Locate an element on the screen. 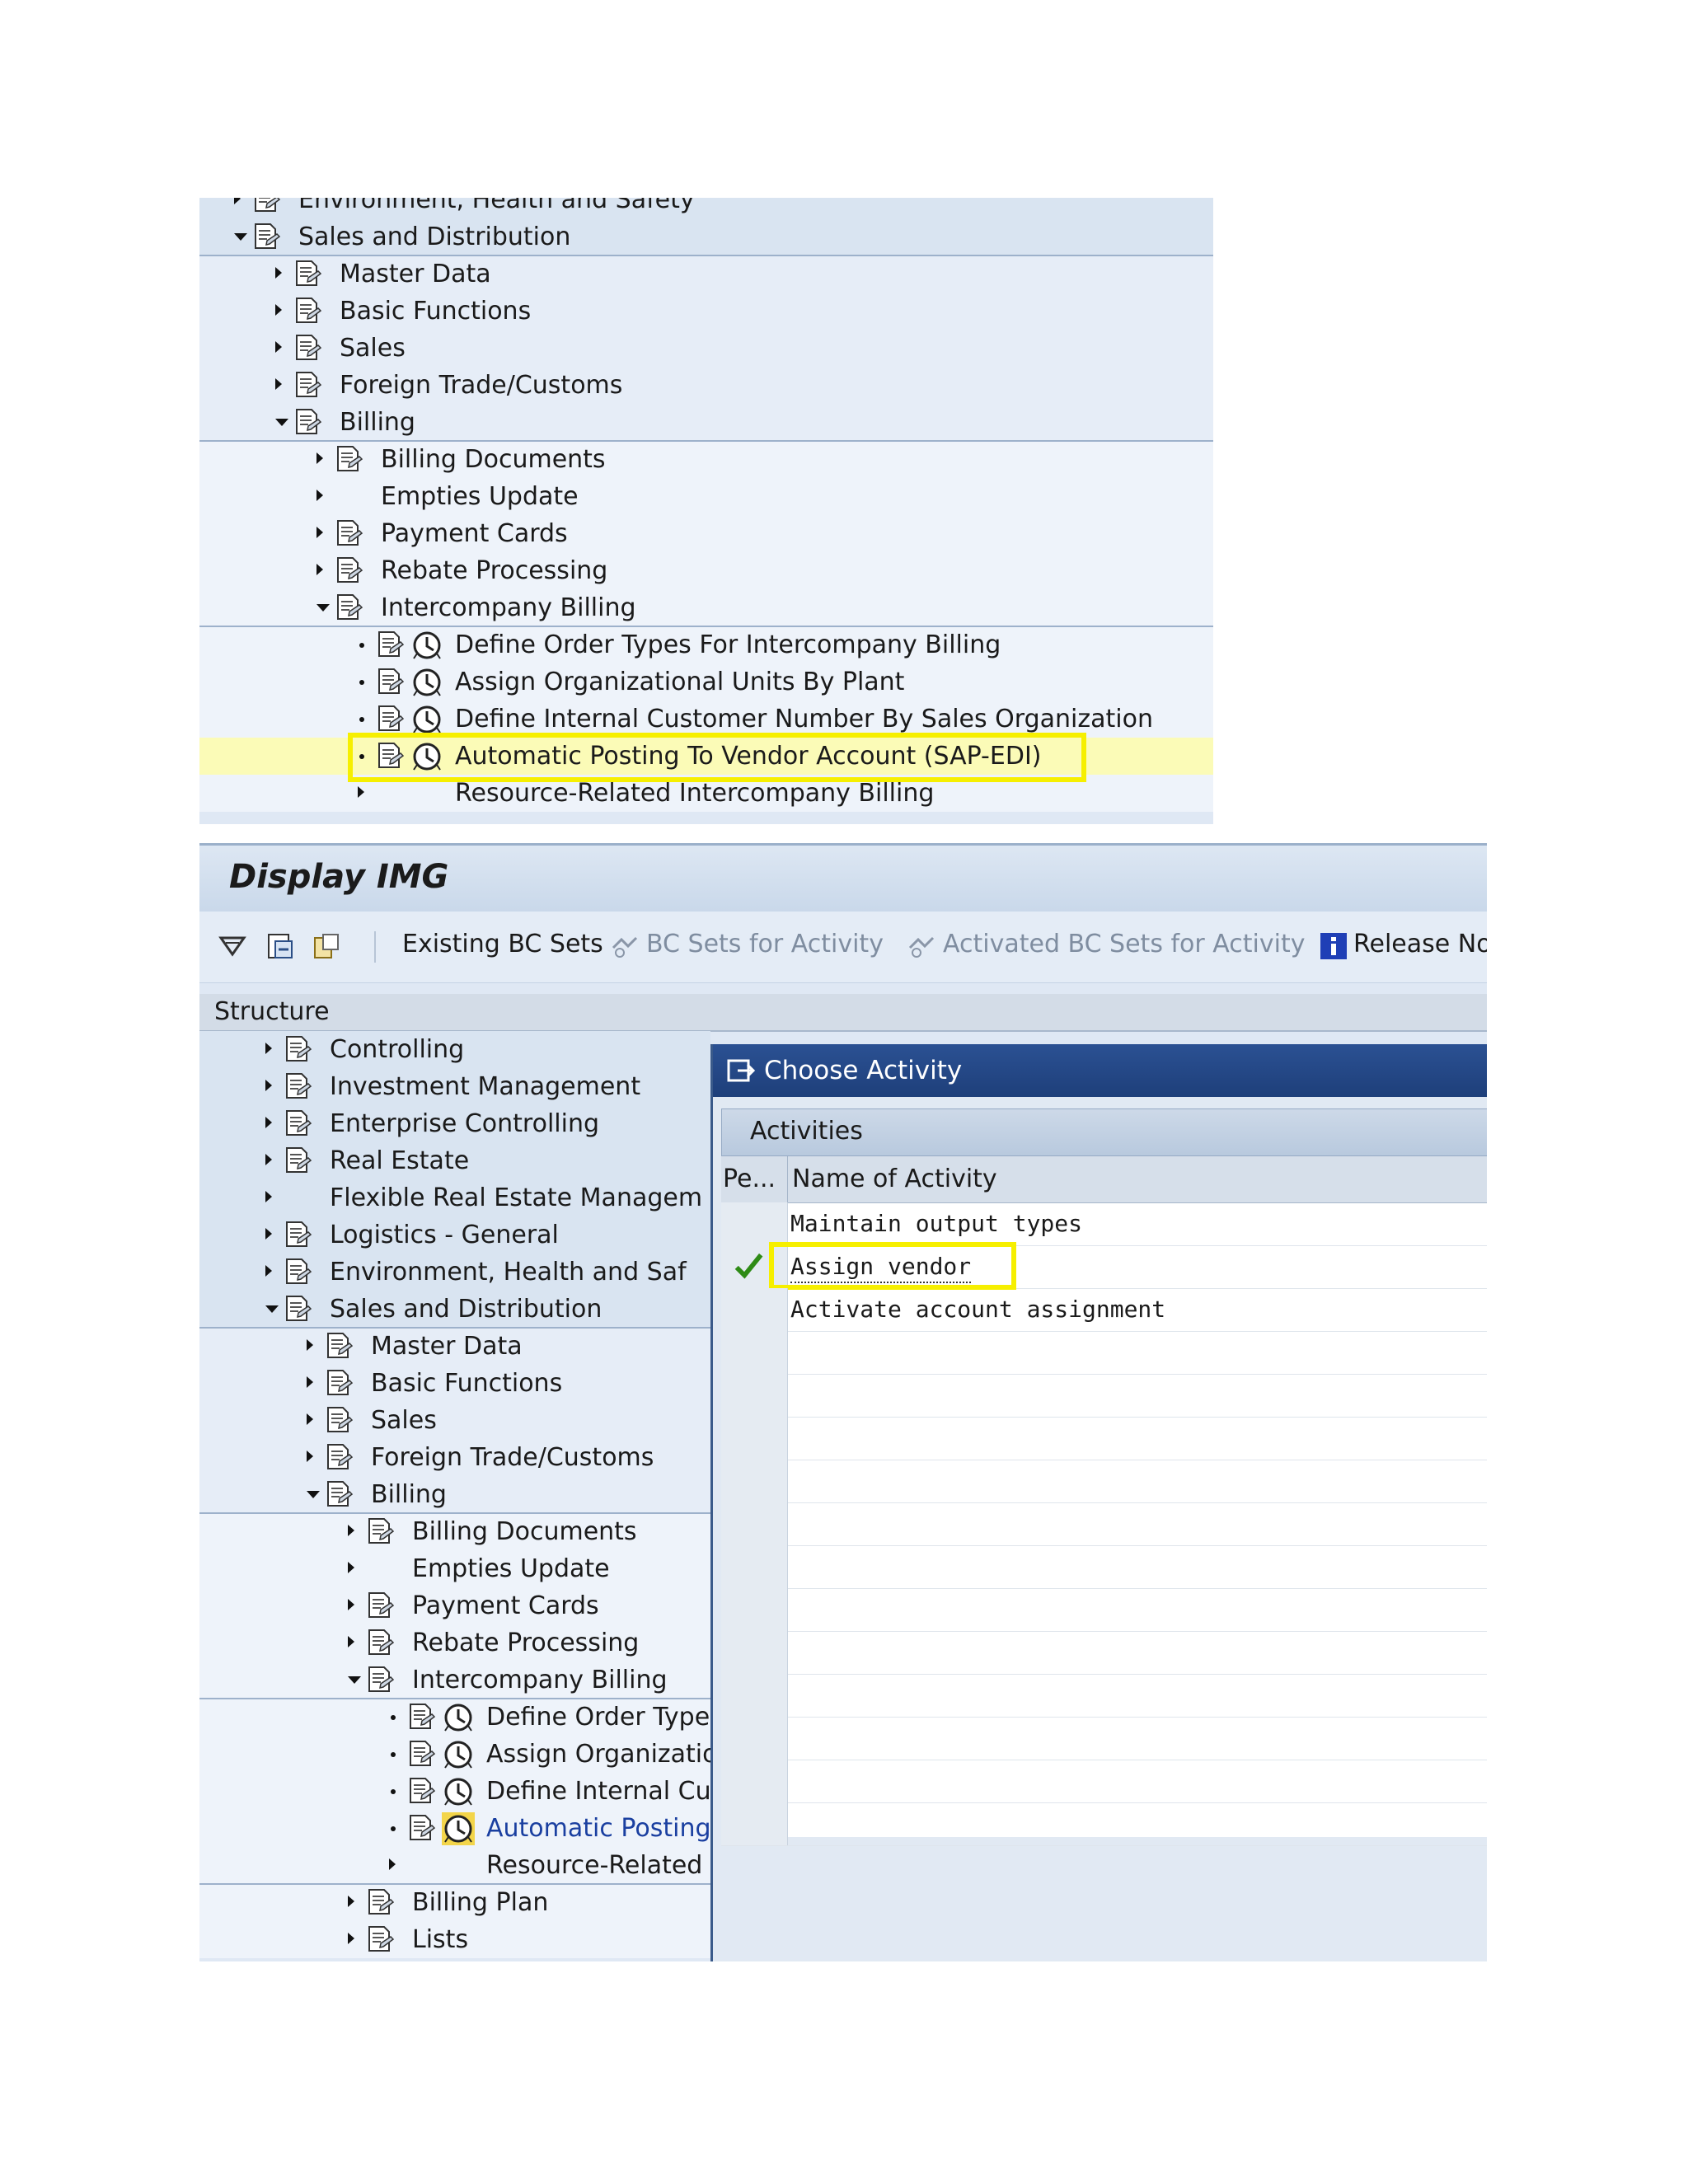 The height and width of the screenshot is (2184, 1688). tree-node-label: Foreign Trade/Customs is located at coordinates (512, 1458).